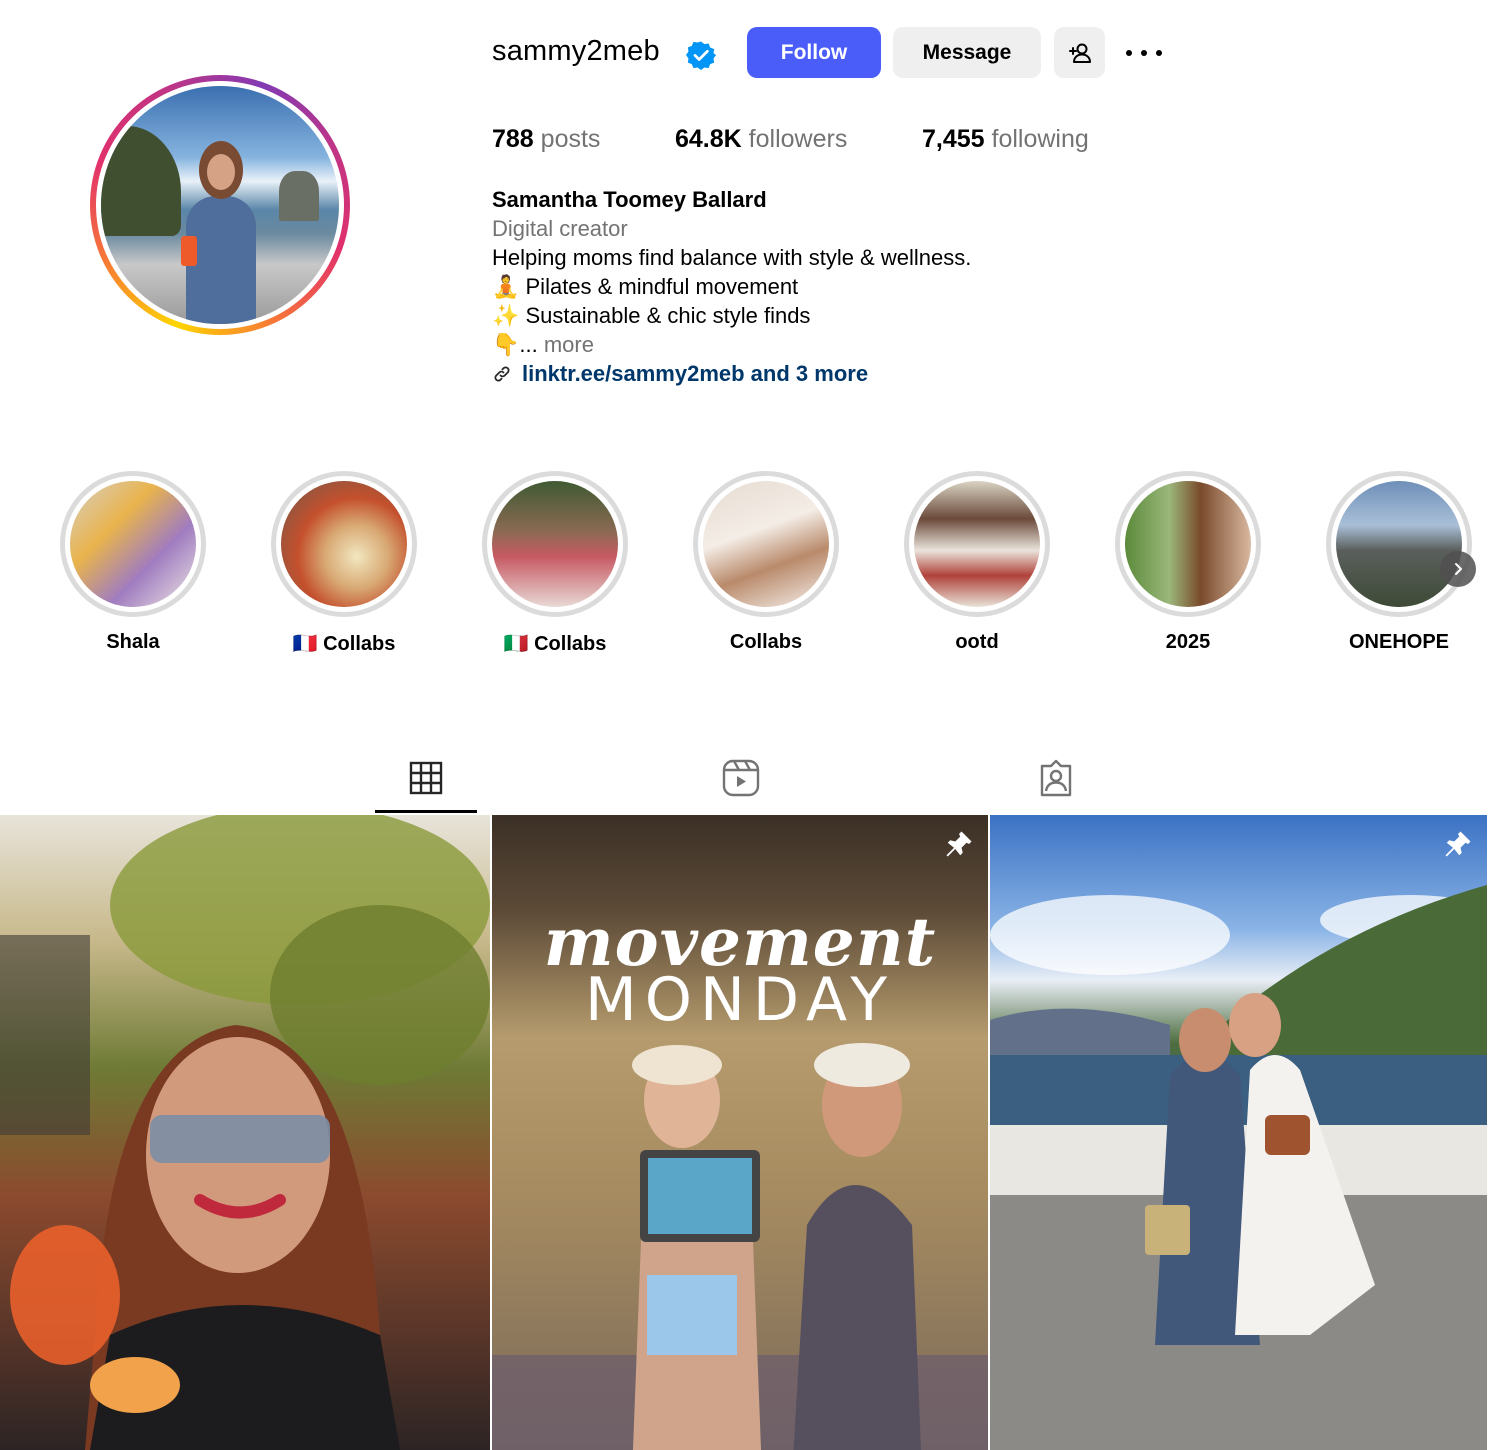 This screenshot has height=1450, width=1510. Describe the element at coordinates (798, 139) in the screenshot. I see `followers-label: followers` at that location.